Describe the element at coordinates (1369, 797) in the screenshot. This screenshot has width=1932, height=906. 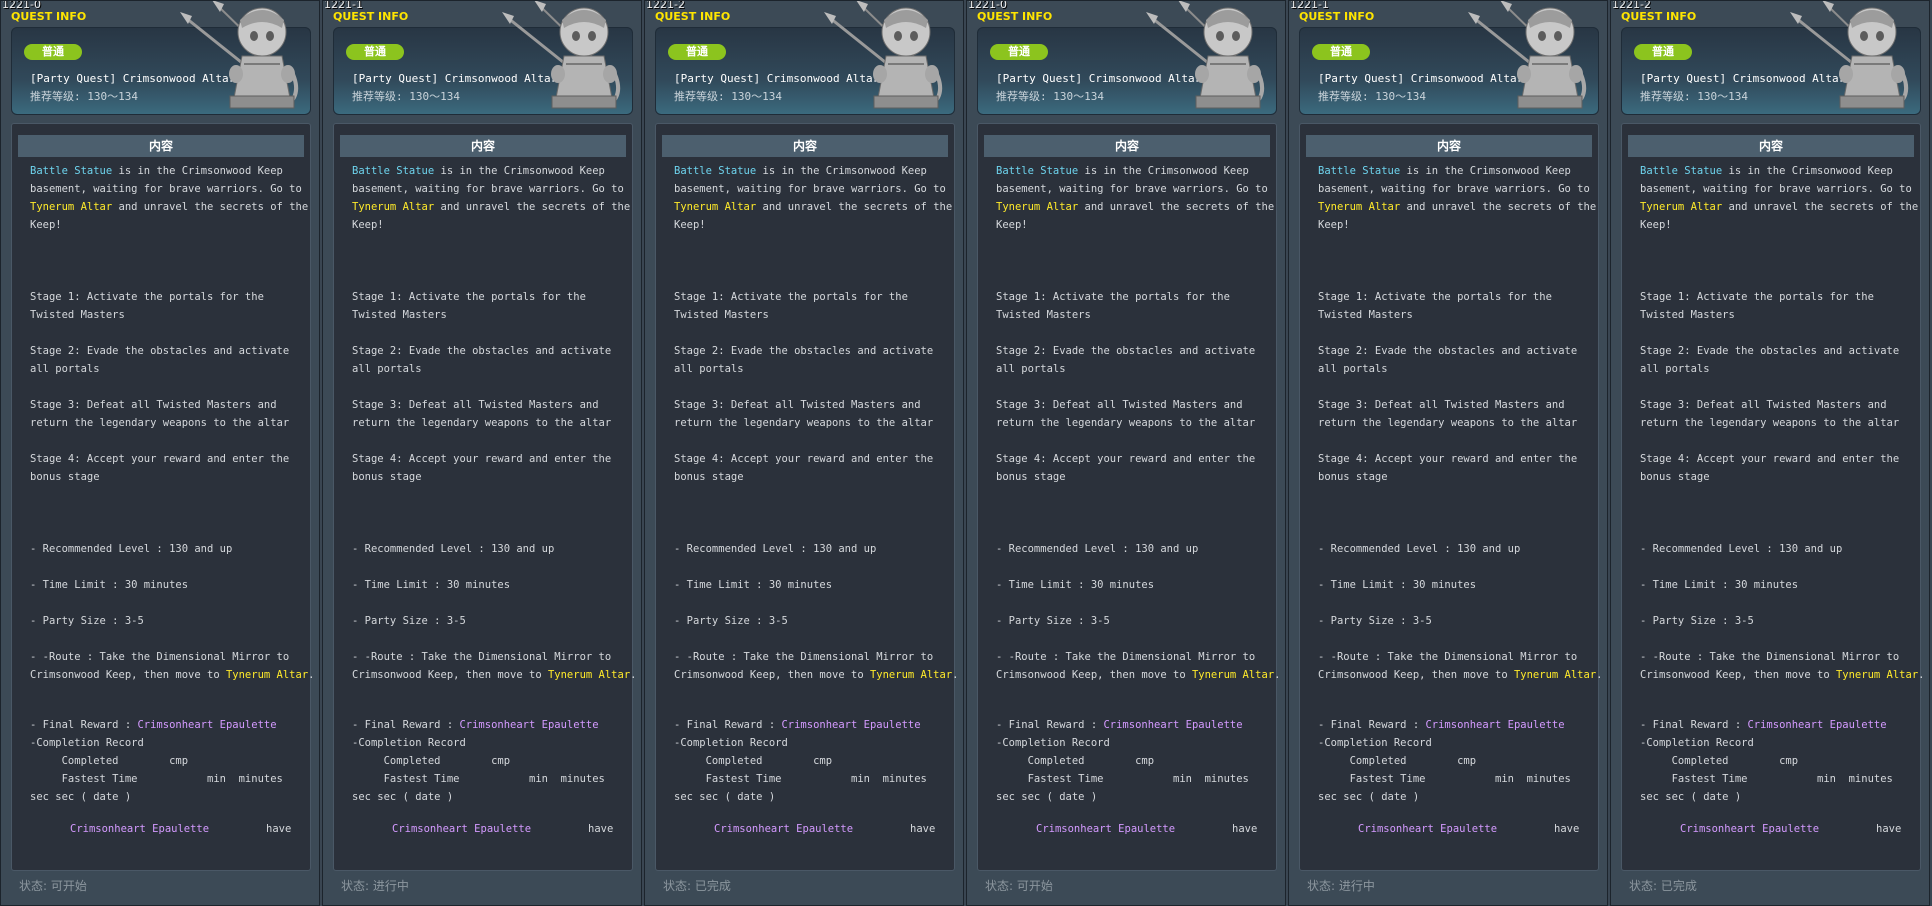
I see `fastest-time-sec: sec sec ( date )` at that location.